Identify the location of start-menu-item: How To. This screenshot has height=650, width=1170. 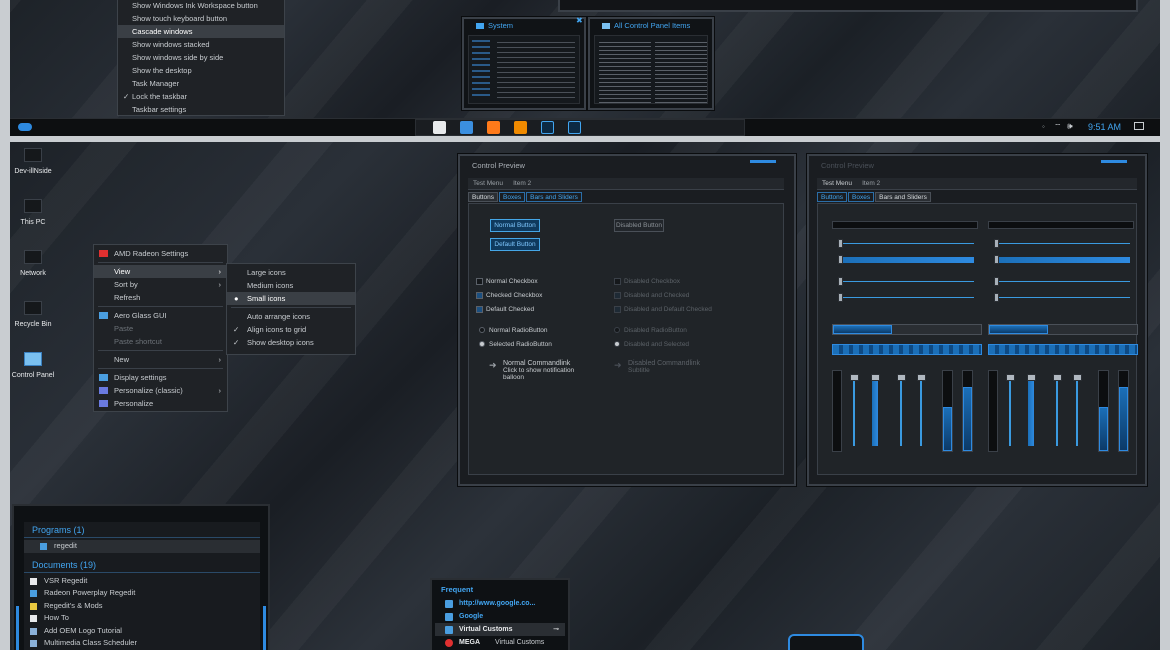
(142, 618).